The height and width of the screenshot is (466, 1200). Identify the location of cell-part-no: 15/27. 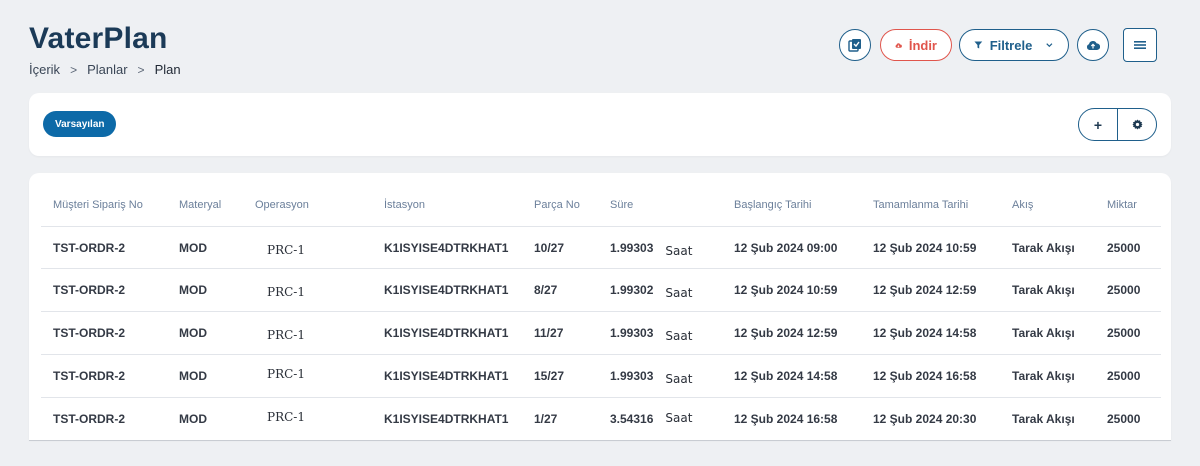
(549, 376).